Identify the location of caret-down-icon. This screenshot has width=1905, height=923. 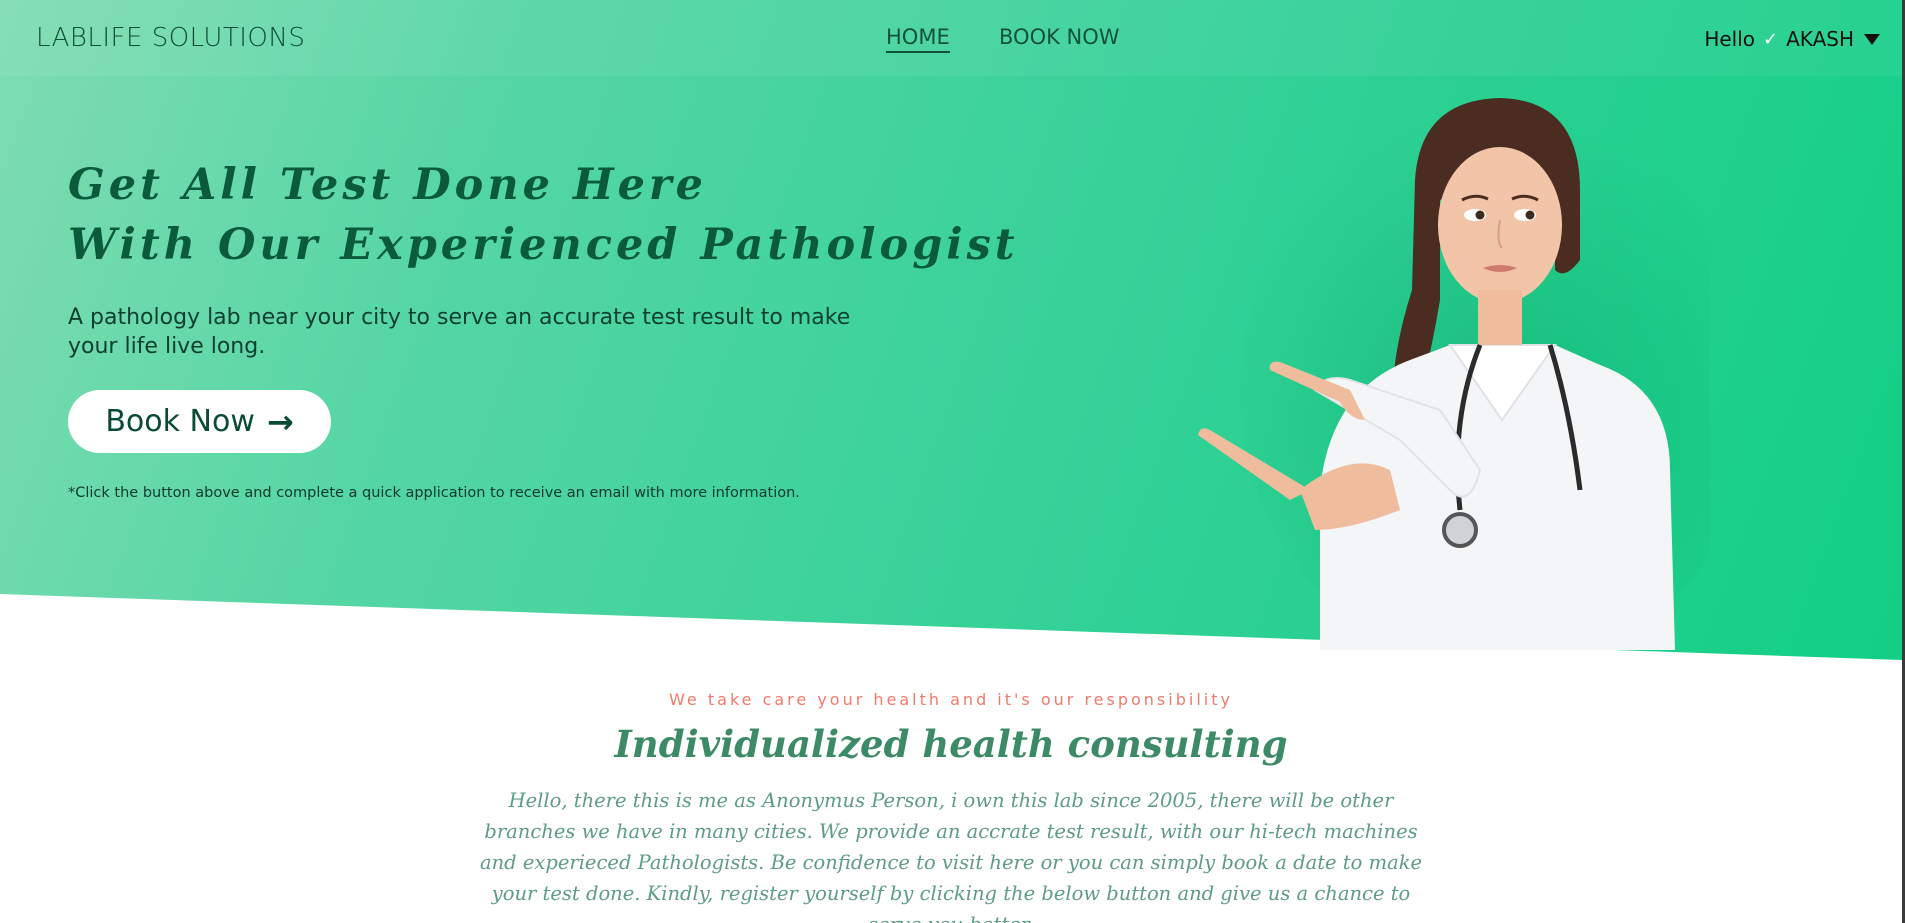
(1872, 39).